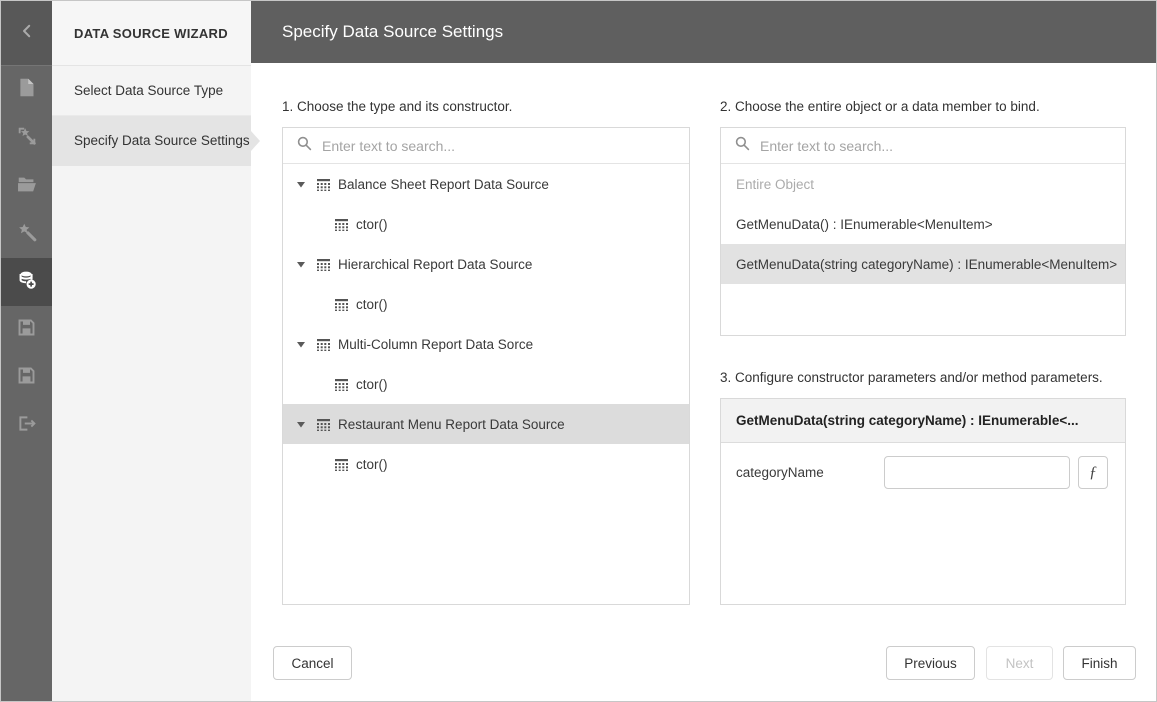  I want to click on save-as-button, so click(26, 378).